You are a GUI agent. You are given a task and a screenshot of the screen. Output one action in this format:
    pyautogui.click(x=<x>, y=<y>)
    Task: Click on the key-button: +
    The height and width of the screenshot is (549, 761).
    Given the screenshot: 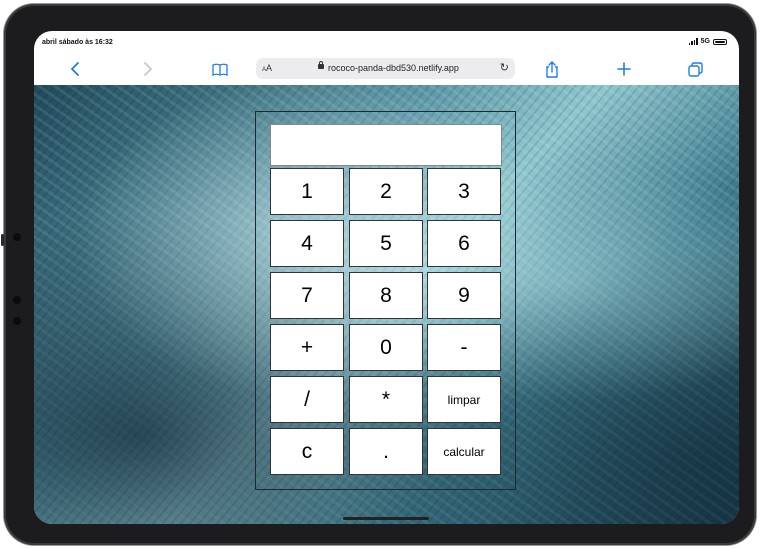 What is the action you would take?
    pyautogui.click(x=307, y=347)
    